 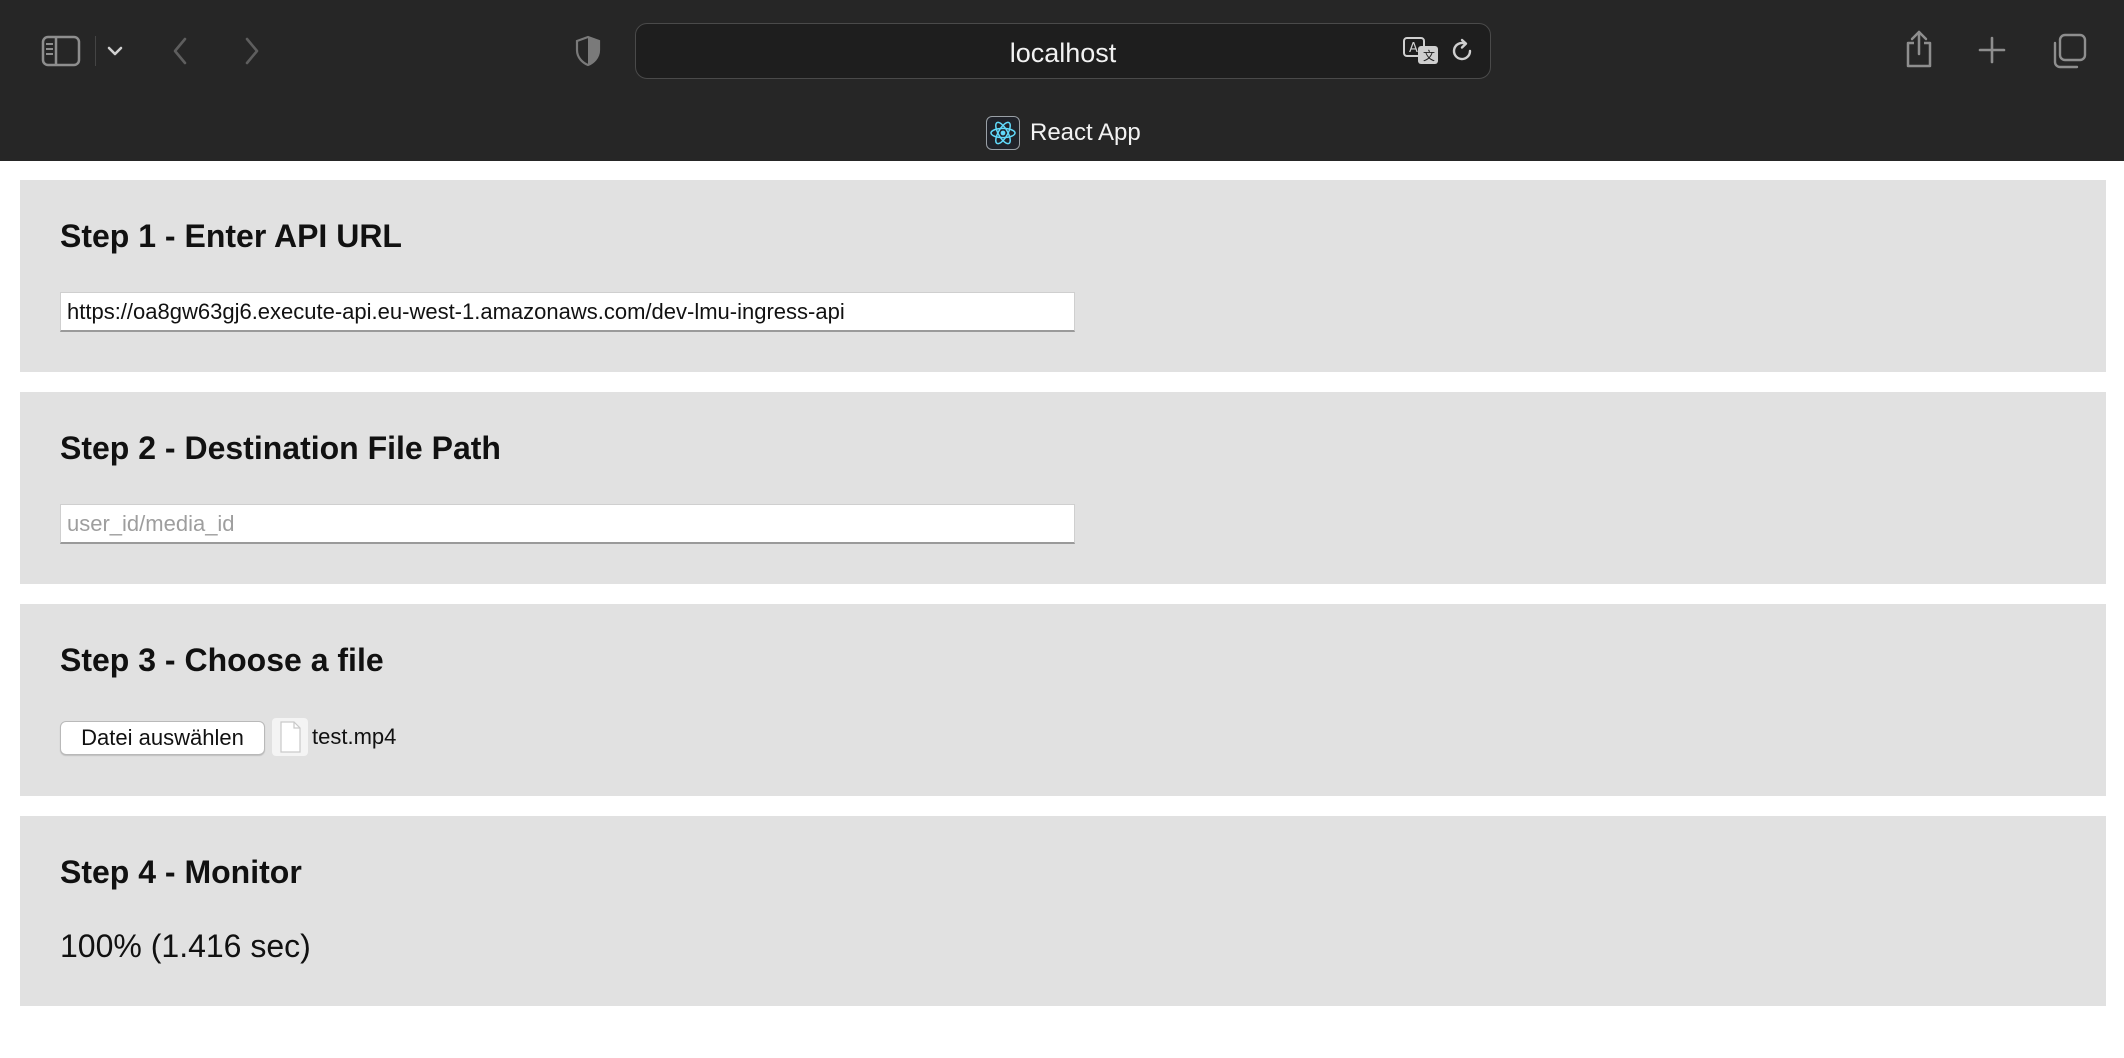 I want to click on address-bar: localhost A文, so click(x=1063, y=51).